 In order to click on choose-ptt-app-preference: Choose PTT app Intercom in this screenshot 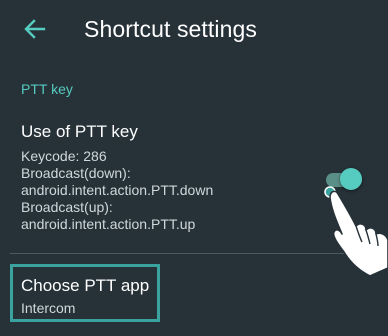, I will do `click(85, 293)`.